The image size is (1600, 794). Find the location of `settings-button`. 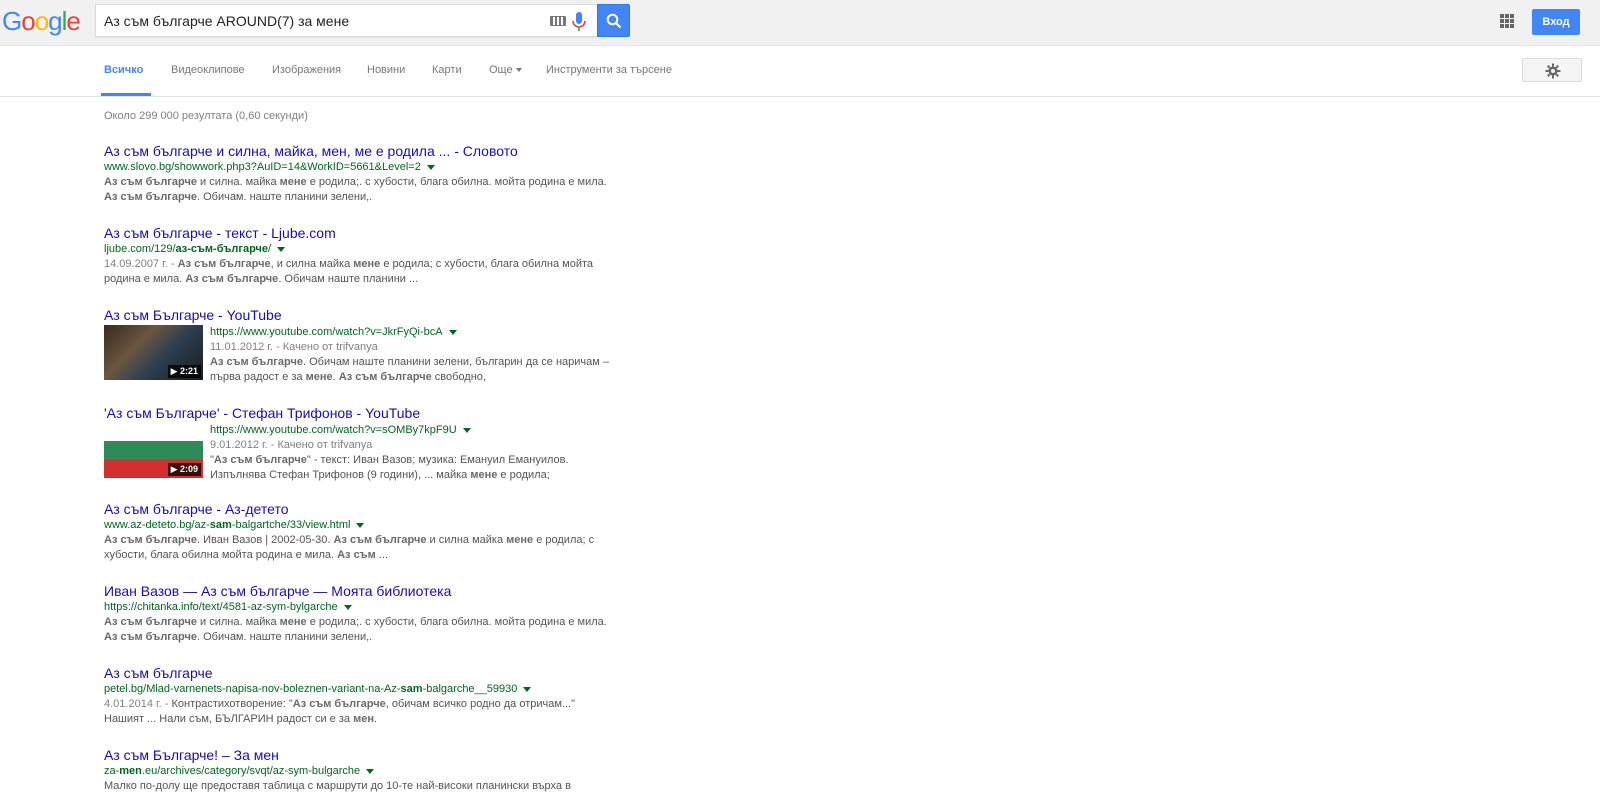

settings-button is located at coordinates (1552, 70).